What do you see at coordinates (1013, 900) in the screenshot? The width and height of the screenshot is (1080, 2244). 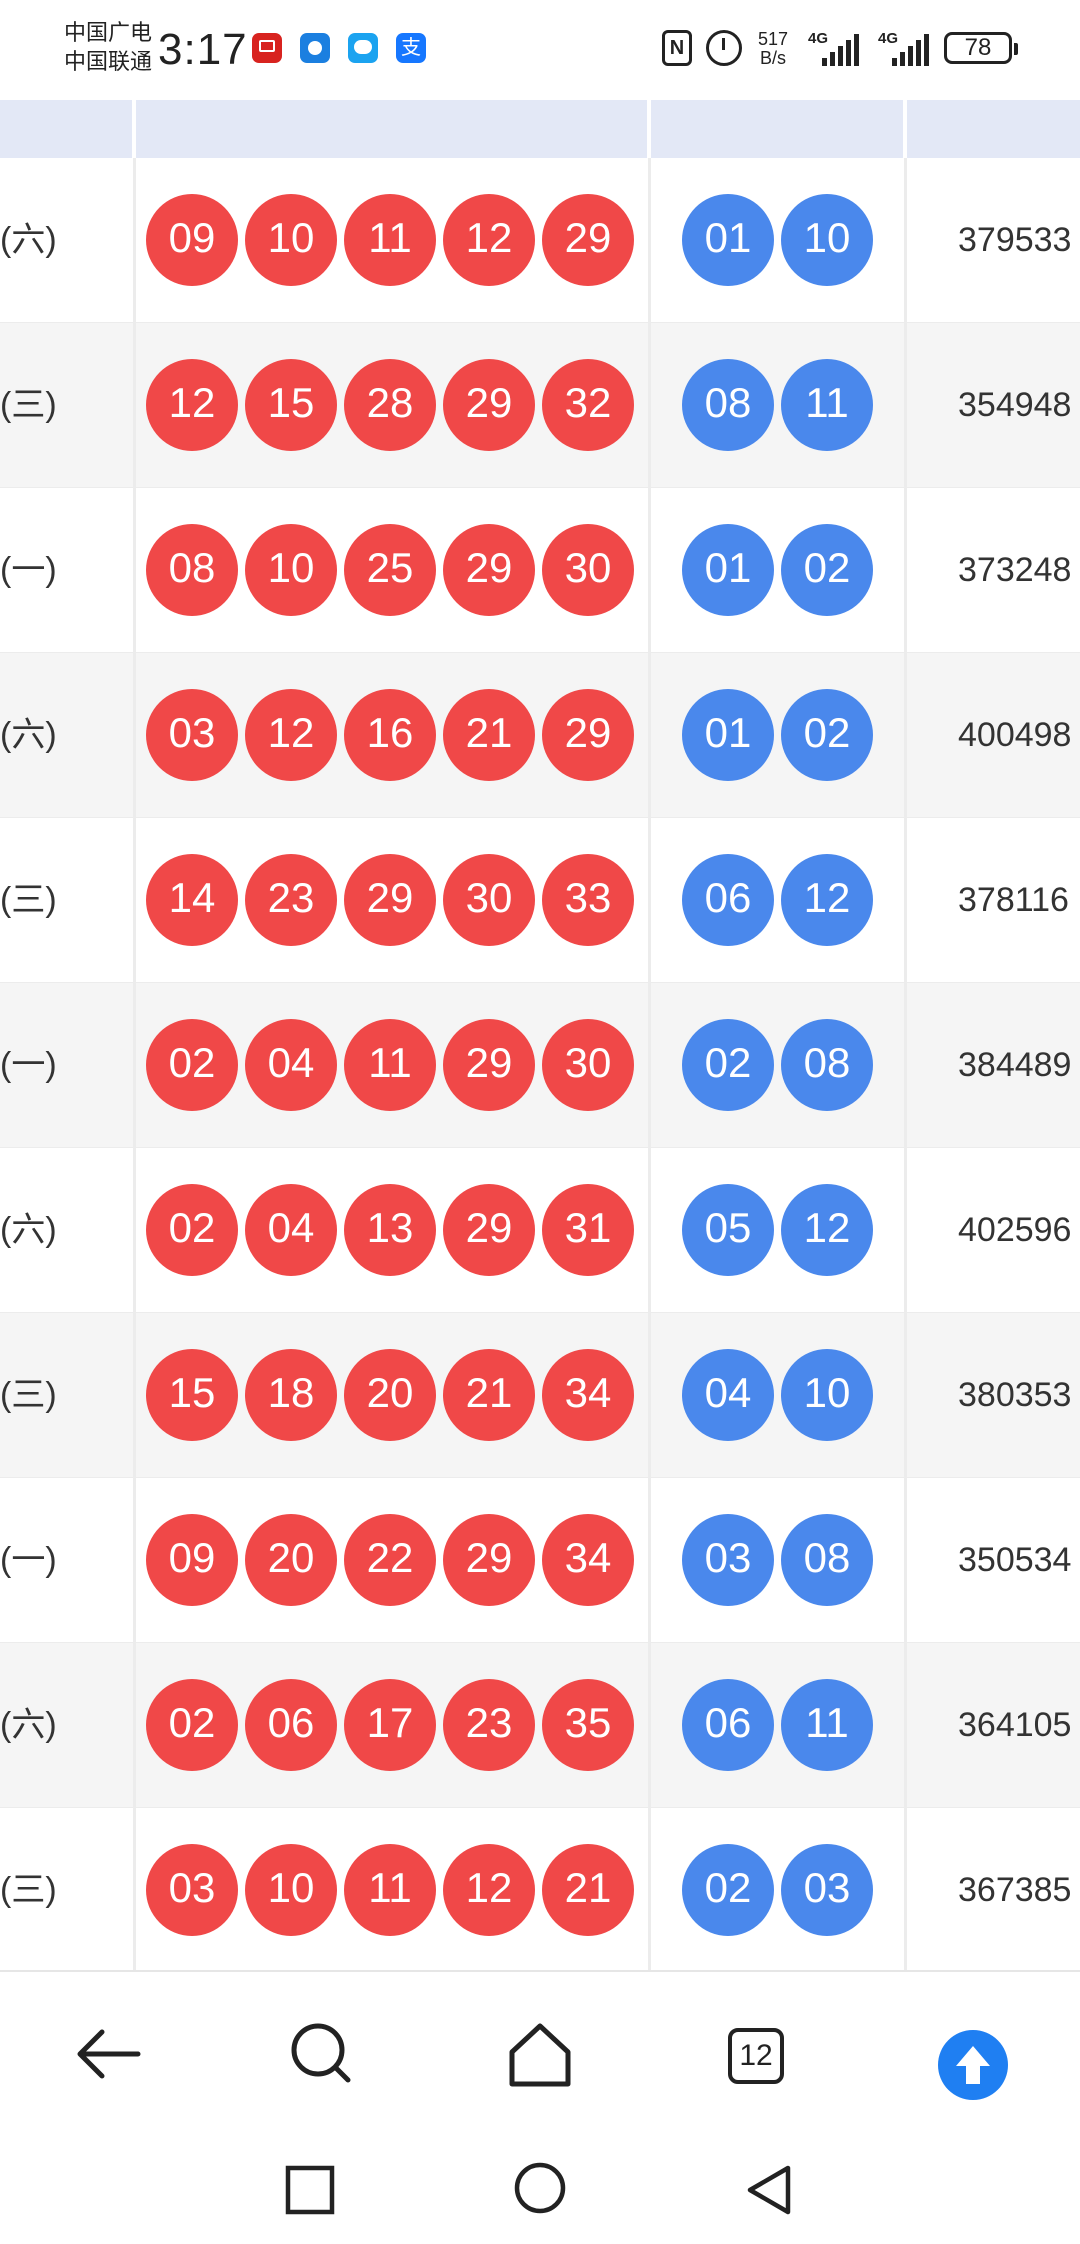 I see `sales-amount: 378116` at bounding box center [1013, 900].